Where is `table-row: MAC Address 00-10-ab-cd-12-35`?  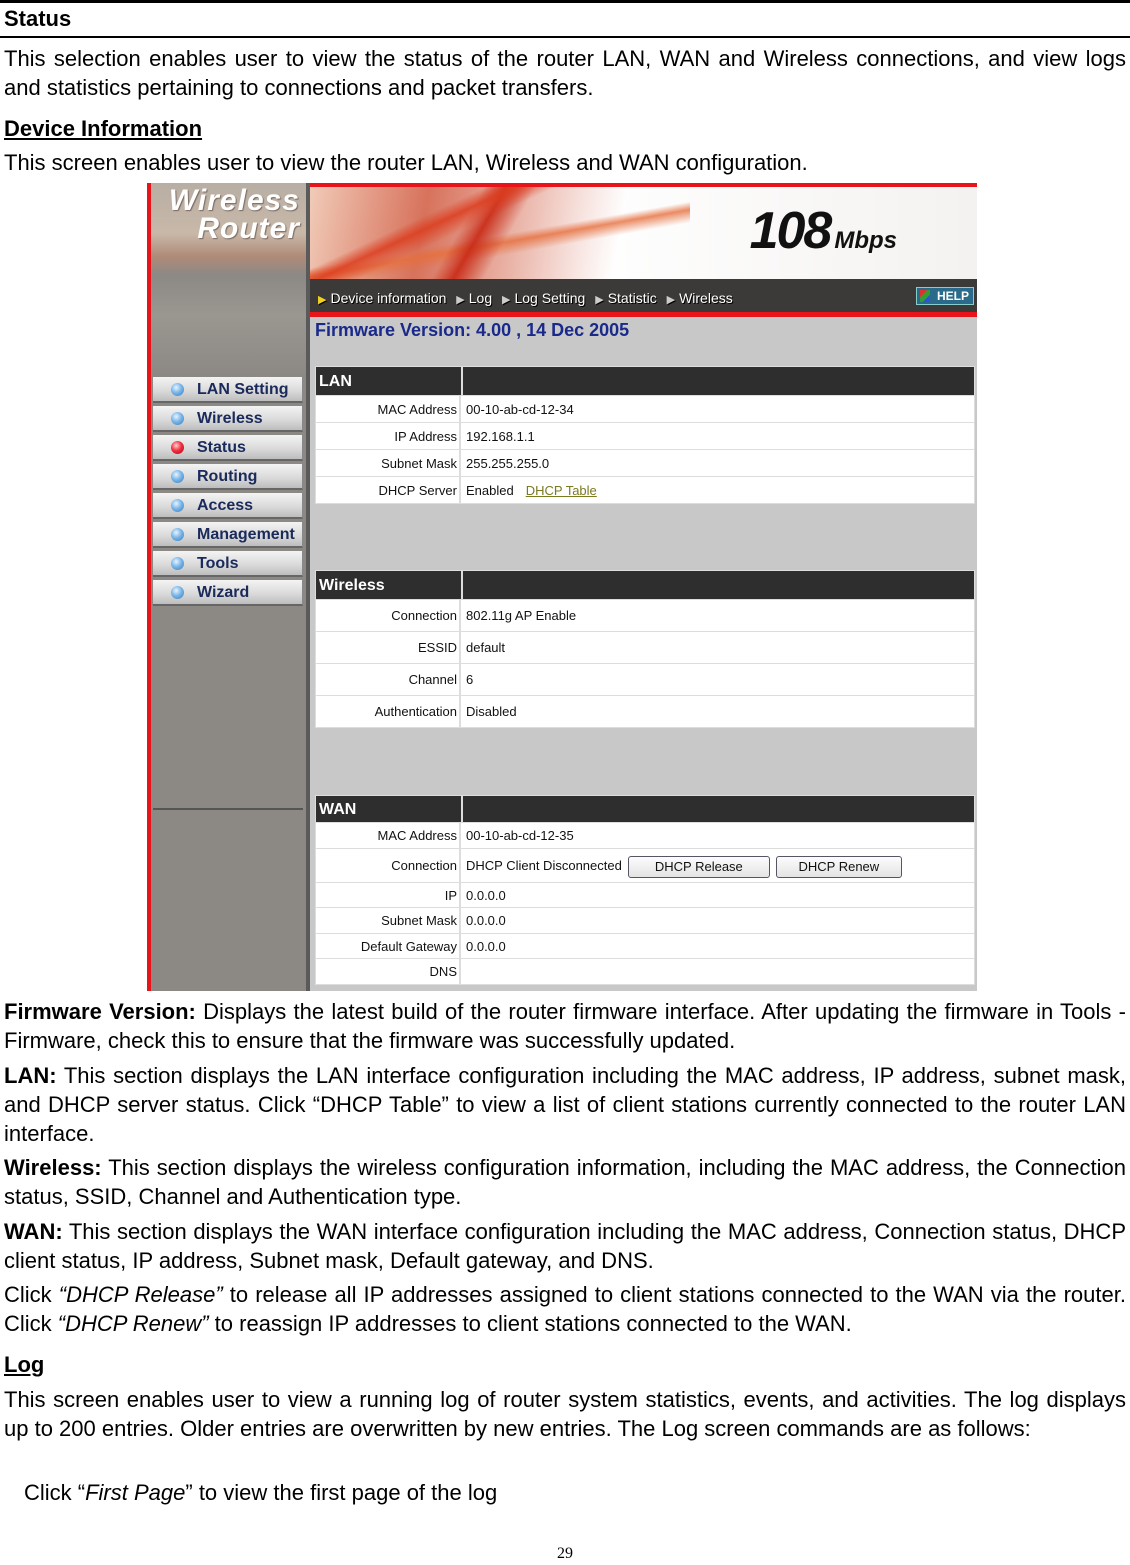 table-row: MAC Address 00-10-ab-cd-12-35 is located at coordinates (645, 836).